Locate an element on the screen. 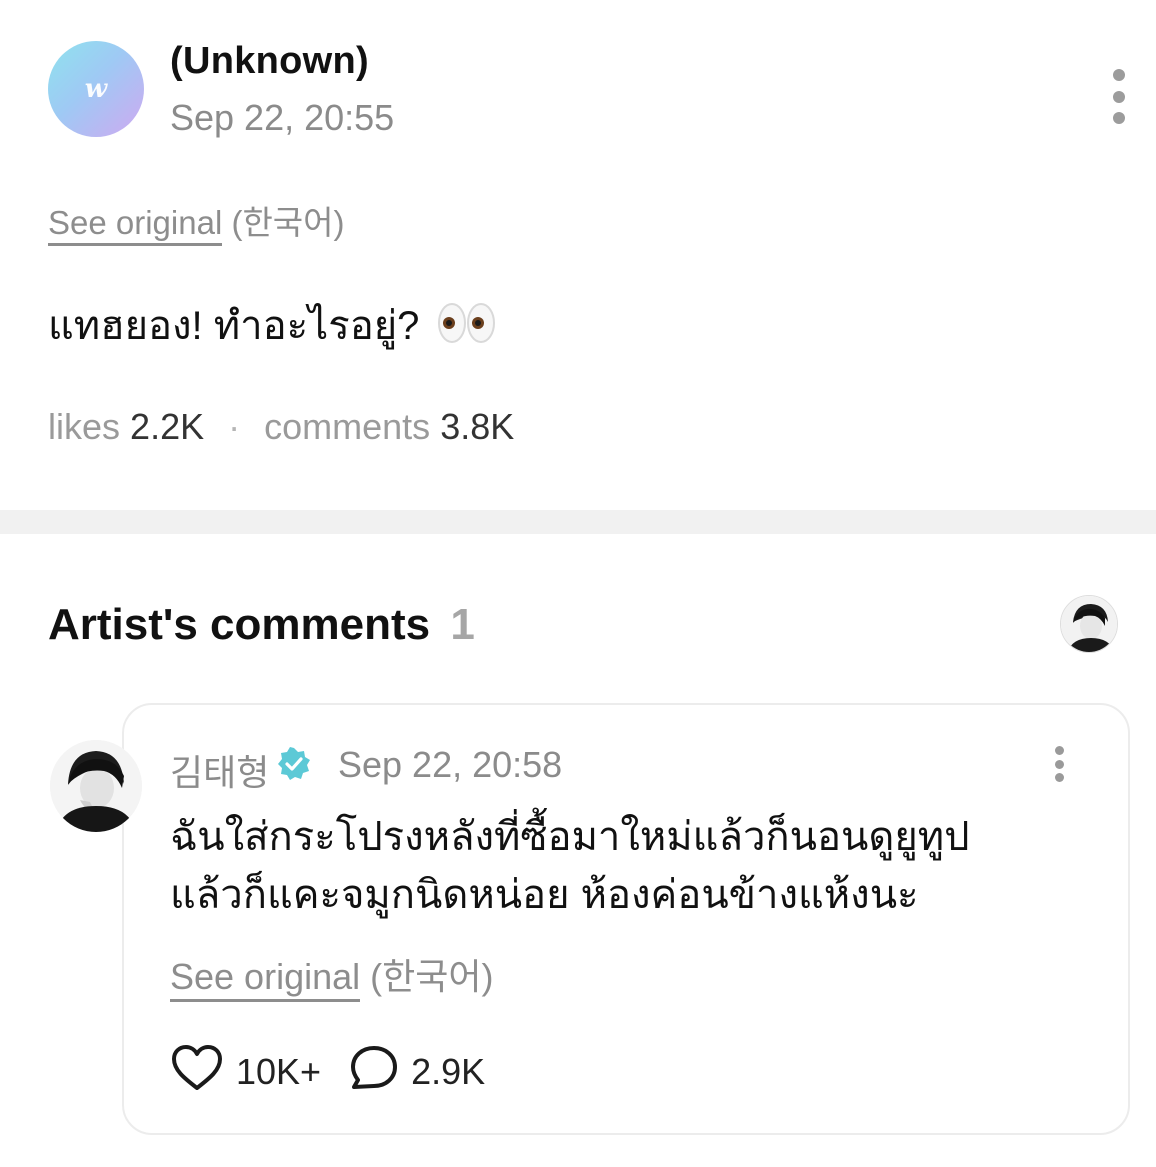 The image size is (1156, 1167). artist-comments-header: Artist's comments 1 is located at coordinates (261, 625).